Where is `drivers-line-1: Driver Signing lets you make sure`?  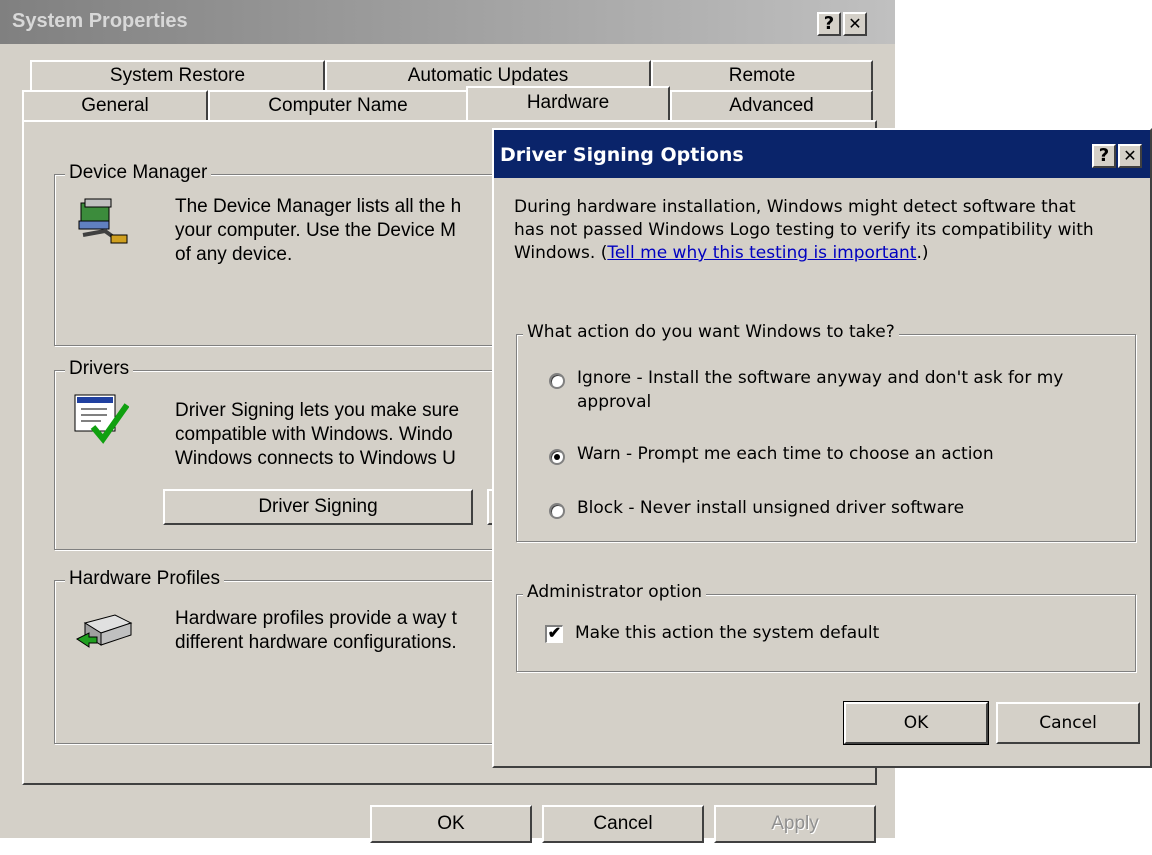 drivers-line-1: Driver Signing lets you make sure is located at coordinates (317, 410).